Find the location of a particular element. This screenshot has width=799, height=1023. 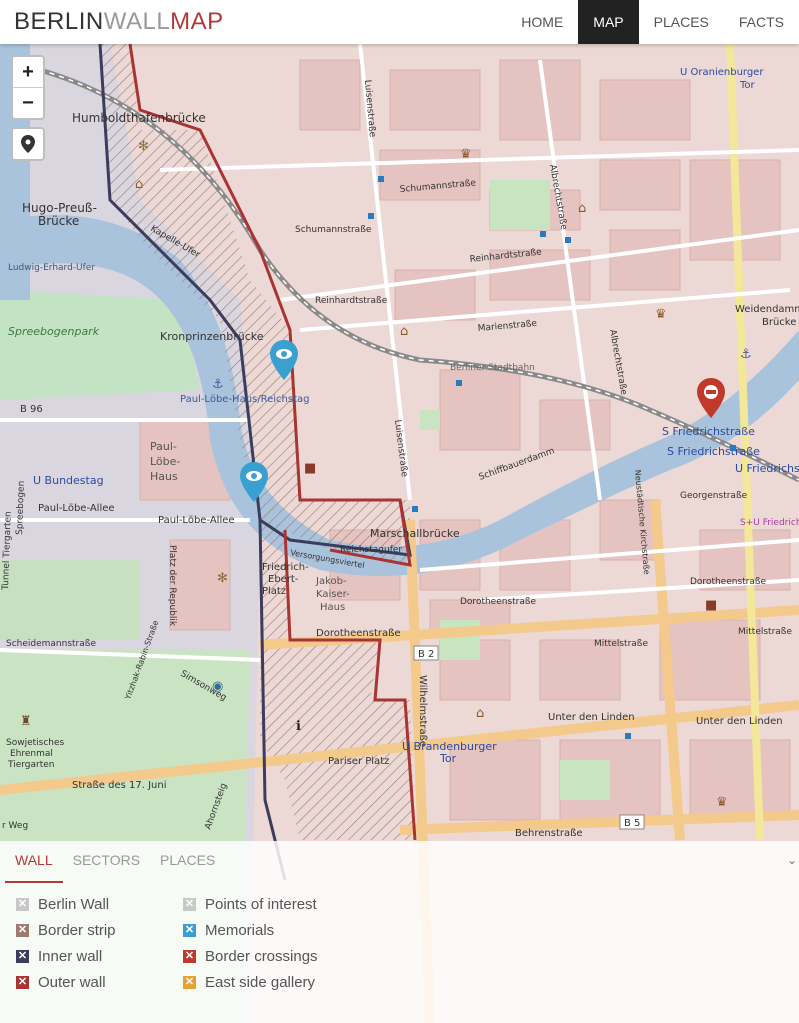

legend-item-berlin-wall: ✕ Berlin Wall is located at coordinates (66, 904).